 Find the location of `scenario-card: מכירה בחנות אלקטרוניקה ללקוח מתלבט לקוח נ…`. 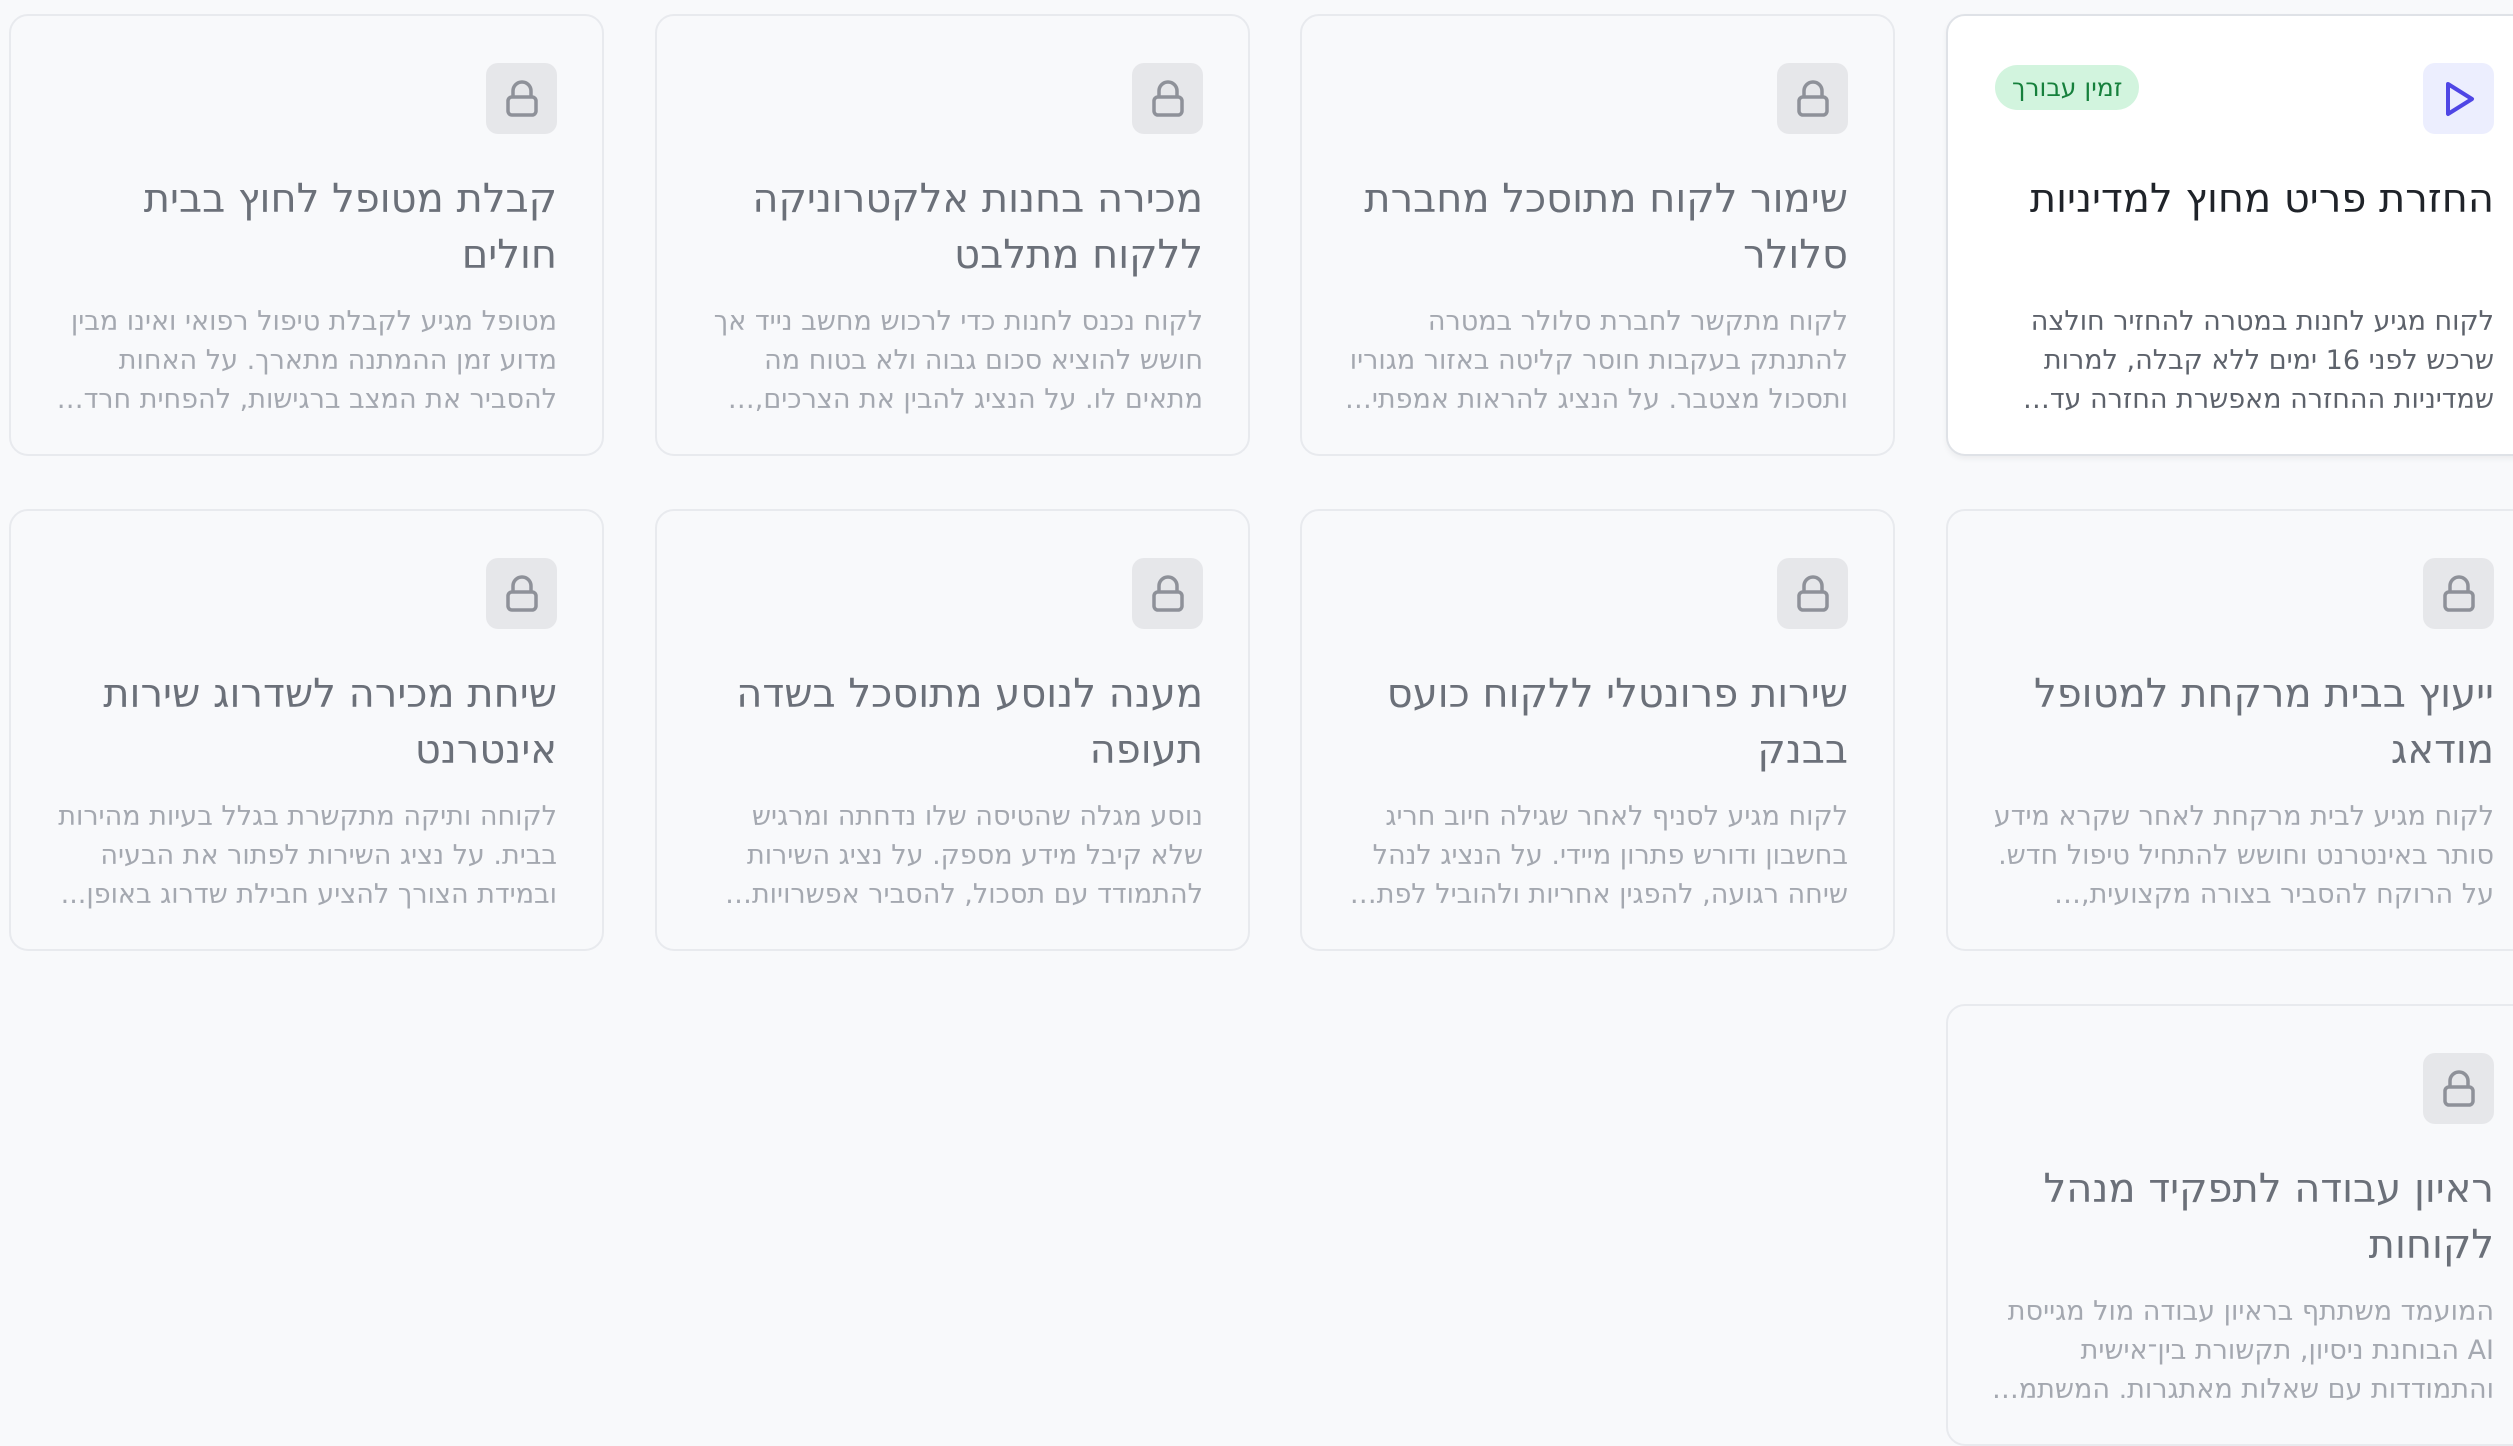

scenario-card: מכירה בחנות אלקטרוניקה ללקוח מתלבט לקוח נ… is located at coordinates (952, 235).